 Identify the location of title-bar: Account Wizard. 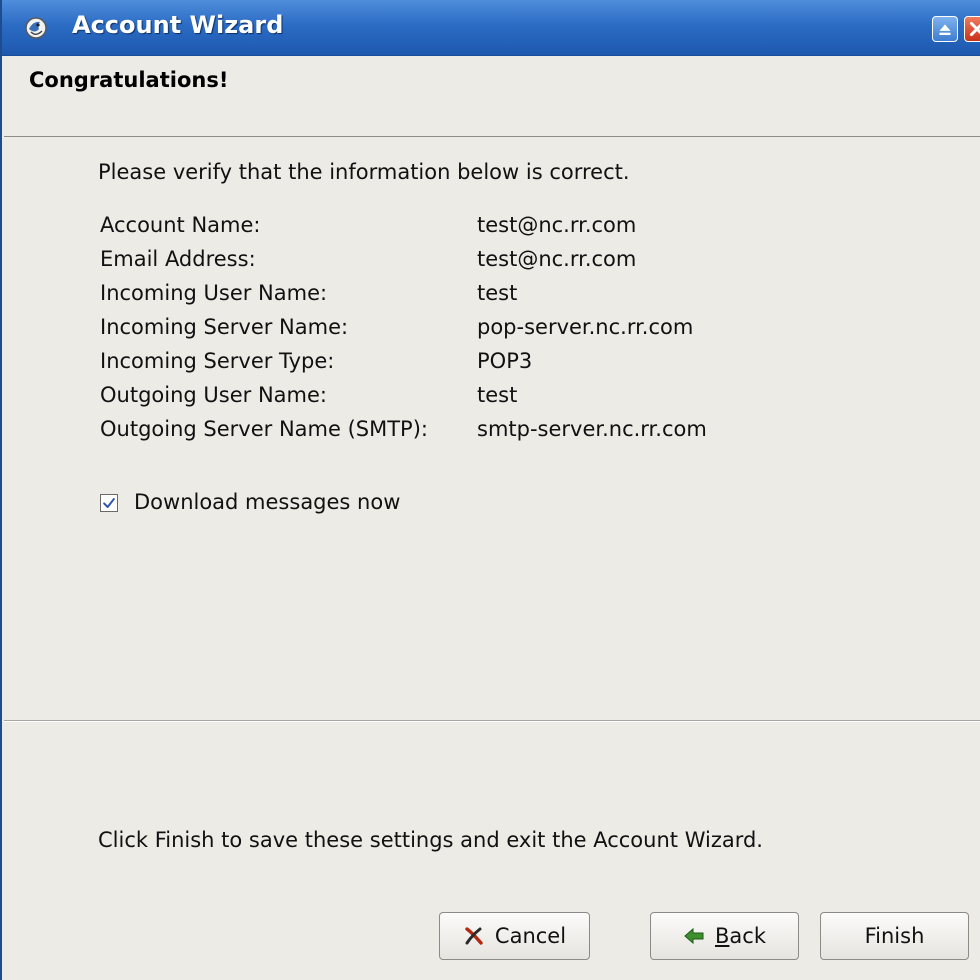
(491, 28).